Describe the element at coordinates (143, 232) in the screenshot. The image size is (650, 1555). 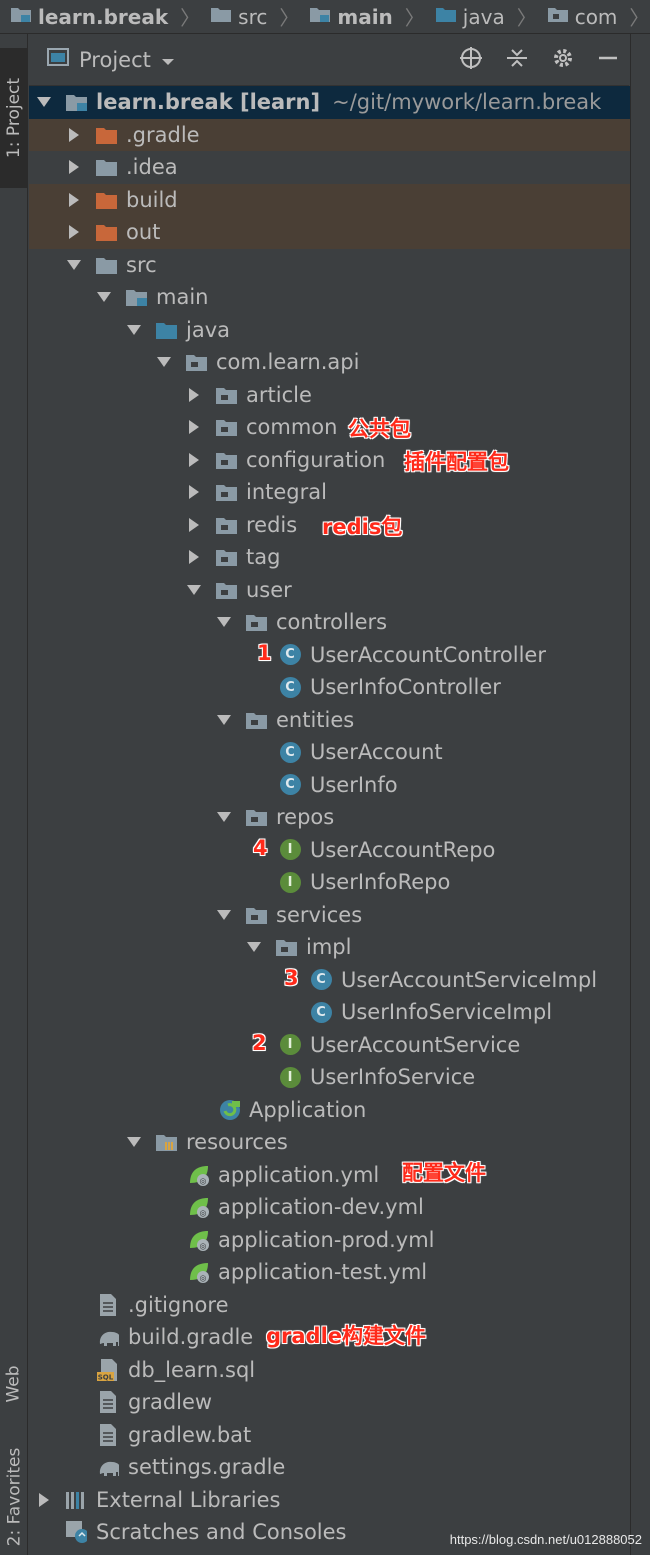
I see `node-label: out` at that location.